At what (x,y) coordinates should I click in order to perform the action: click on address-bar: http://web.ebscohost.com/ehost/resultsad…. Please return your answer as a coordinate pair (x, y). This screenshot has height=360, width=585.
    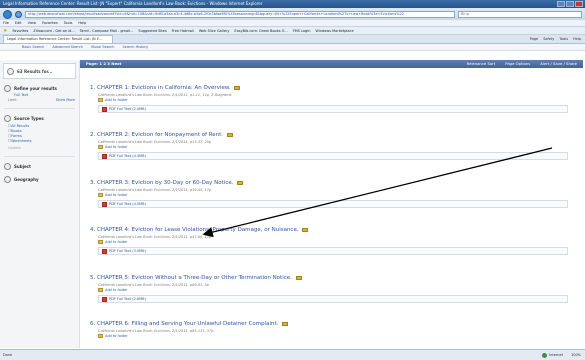
    Looking at the image, I should click on (240, 14).